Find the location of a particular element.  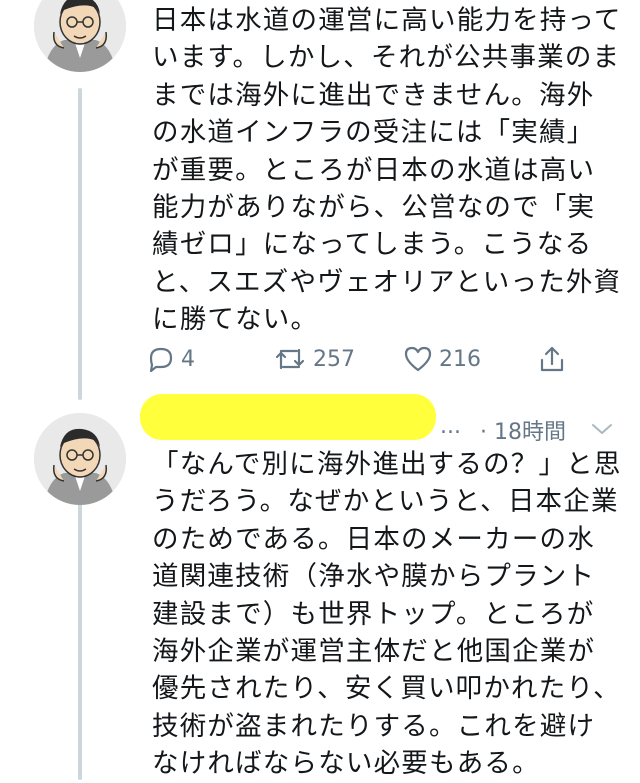

tweet-actions: 4 257 216 is located at coordinates (380, 366).